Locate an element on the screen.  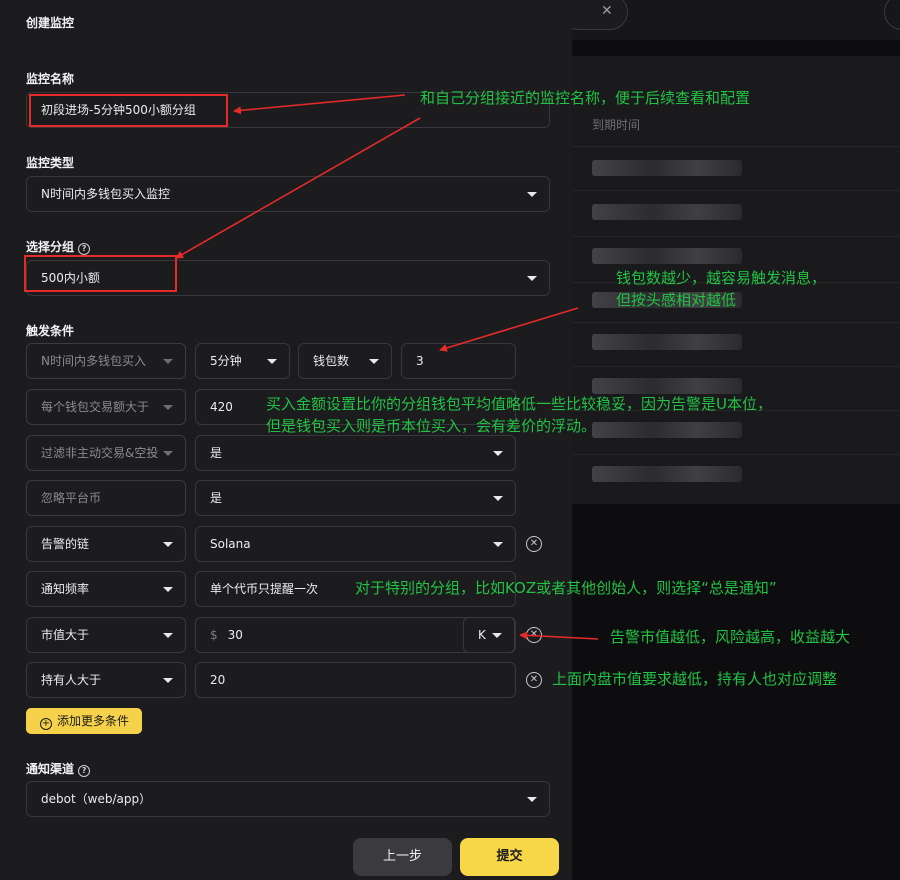
previous-step-button: 上一步 is located at coordinates (402, 857).